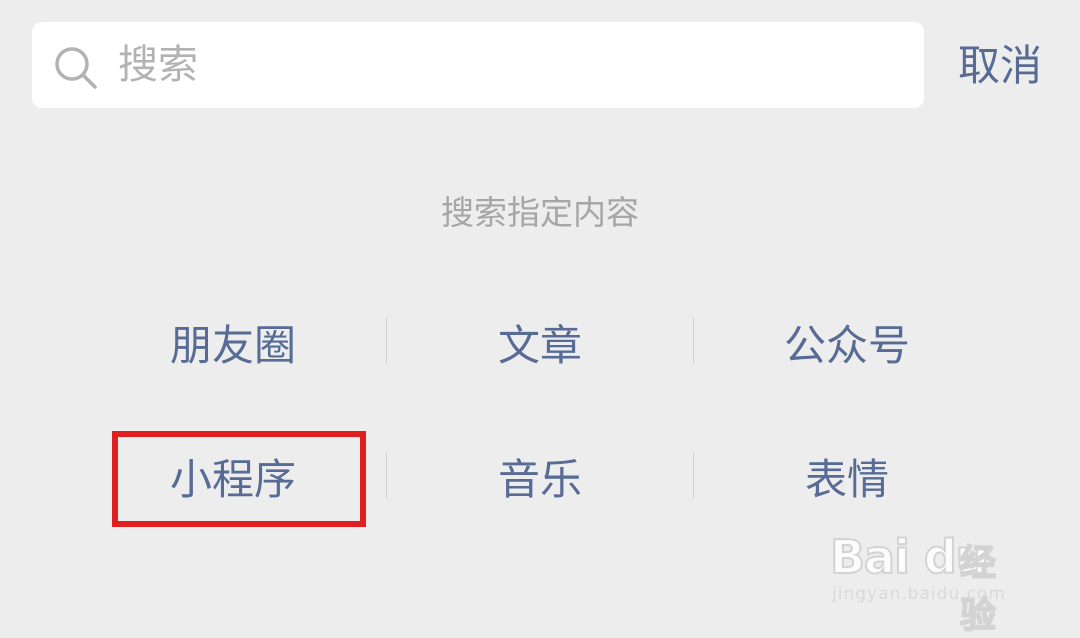 The image size is (1080, 638). Describe the element at coordinates (540, 480) in the screenshot. I see `category-music: 音乐` at that location.